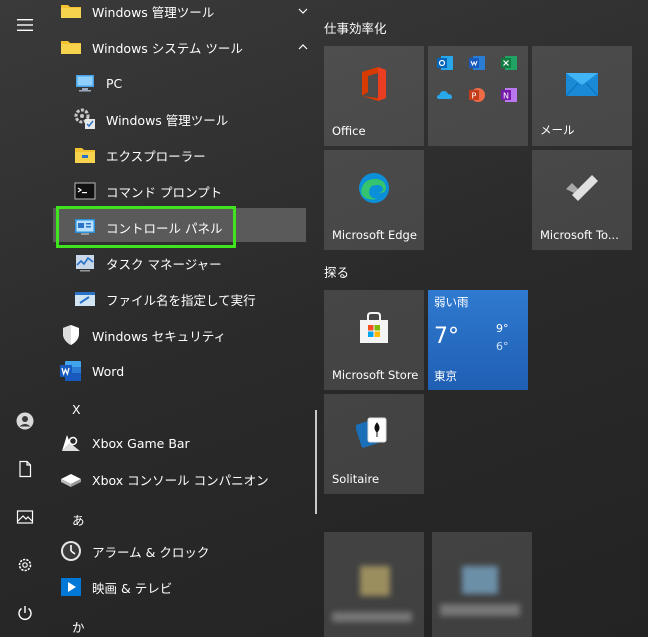  Describe the element at coordinates (141, 443) in the screenshot. I see `app-label: Xbox Game Bar` at that location.